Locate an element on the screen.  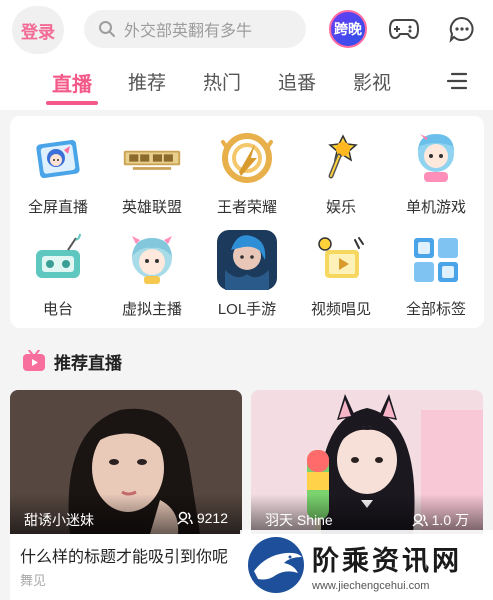
tv-icon is located at coordinates (34, 360).